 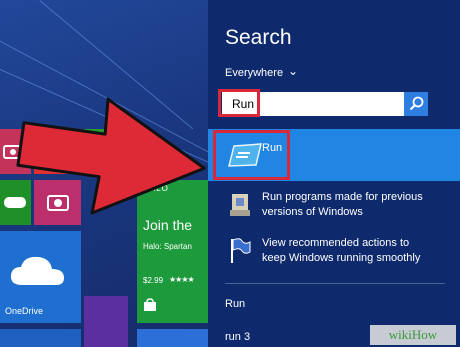 What do you see at coordinates (293, 71) in the screenshot?
I see `chevron-down-icon: ⌄` at bounding box center [293, 71].